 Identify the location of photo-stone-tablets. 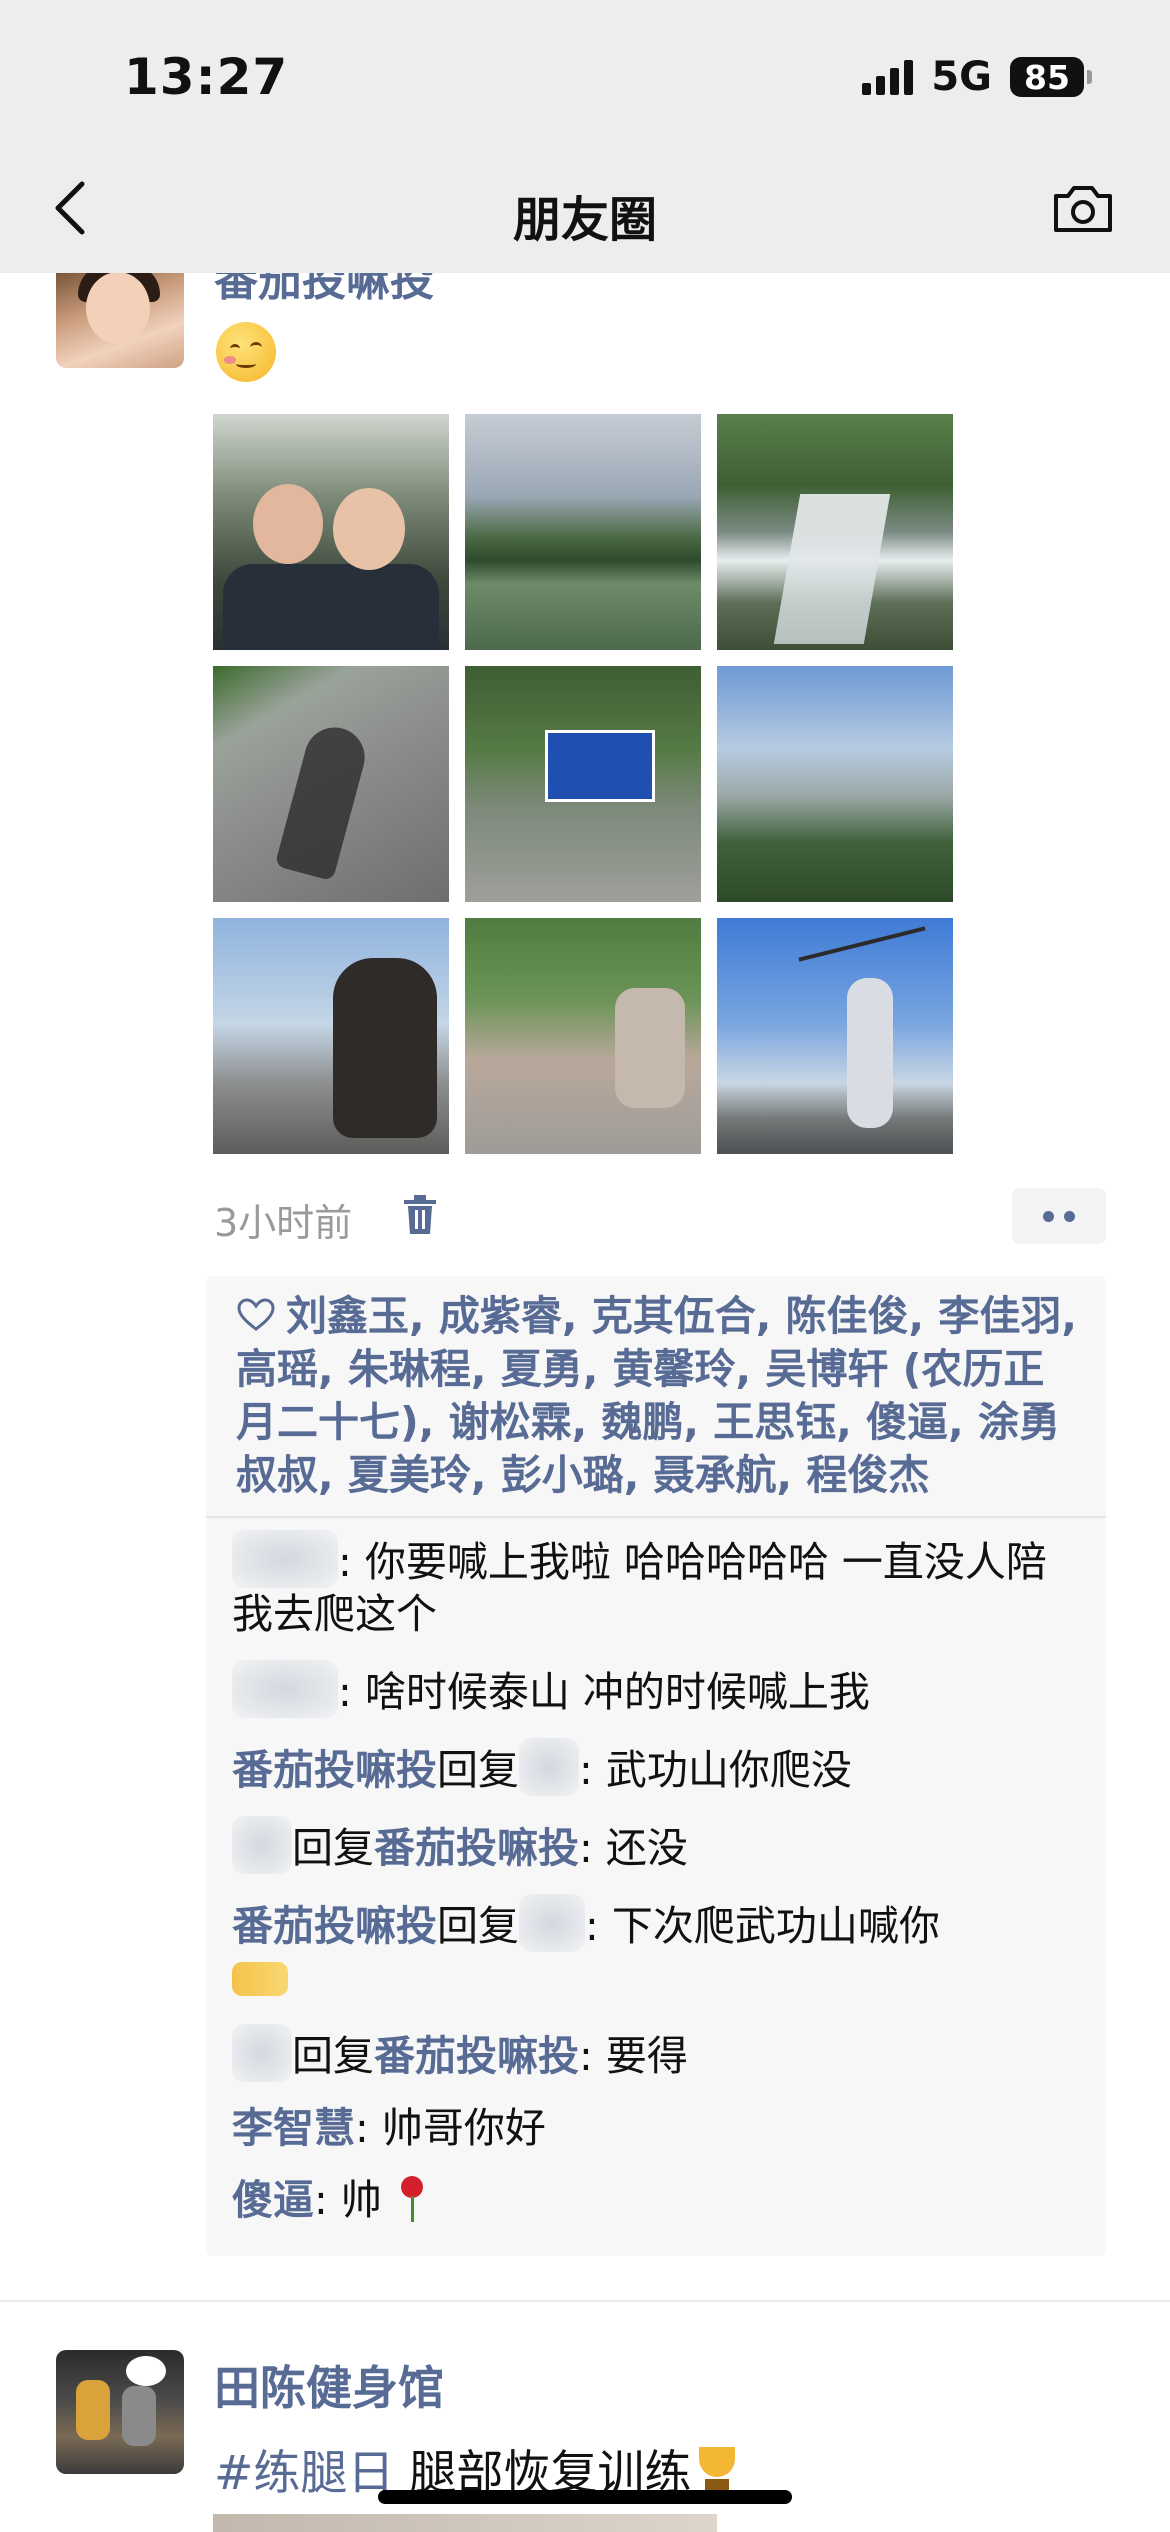
(583, 1036).